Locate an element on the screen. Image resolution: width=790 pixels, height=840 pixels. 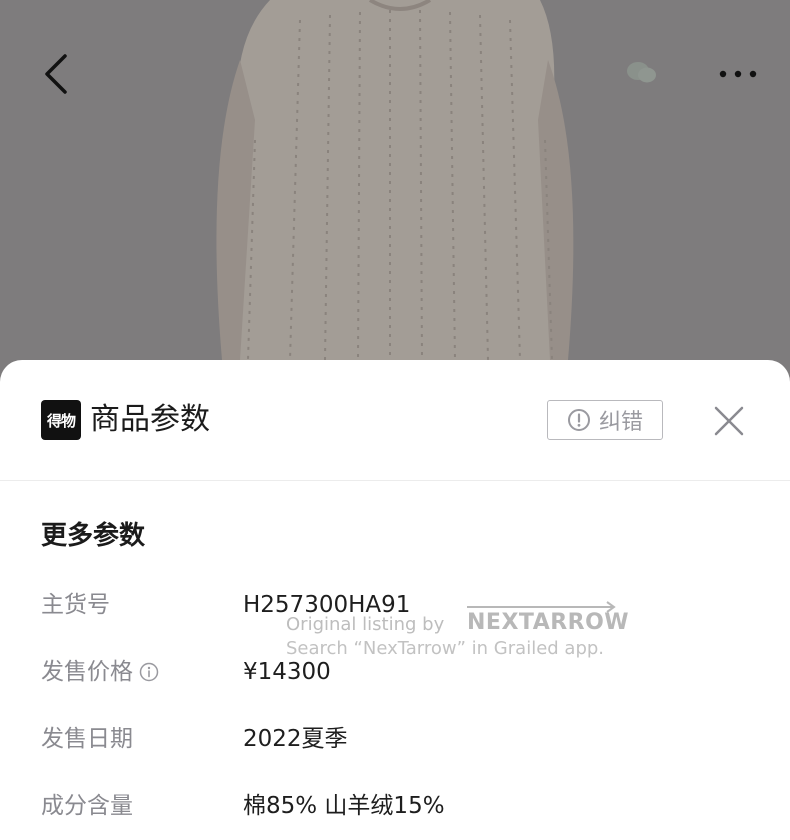
chevron-left-icon is located at coordinates (56, 74).